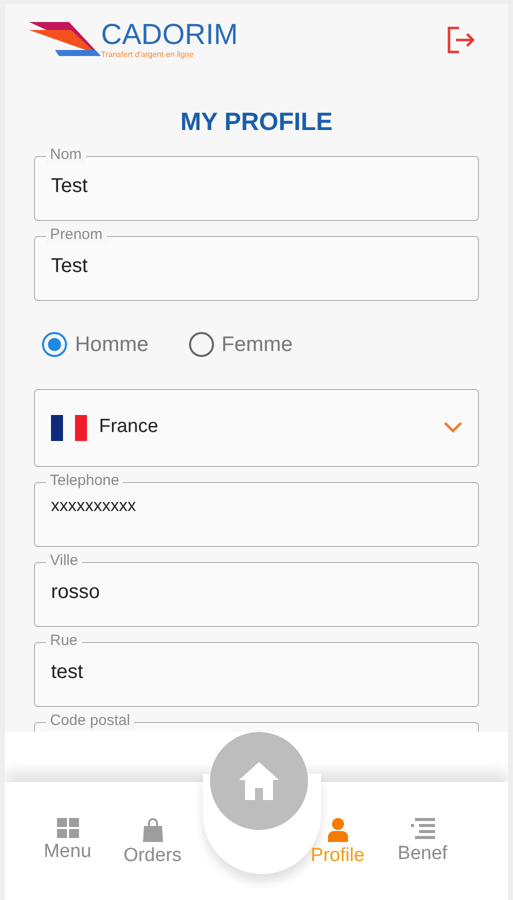 The width and height of the screenshot is (513, 900). I want to click on logout-icon, so click(461, 40).